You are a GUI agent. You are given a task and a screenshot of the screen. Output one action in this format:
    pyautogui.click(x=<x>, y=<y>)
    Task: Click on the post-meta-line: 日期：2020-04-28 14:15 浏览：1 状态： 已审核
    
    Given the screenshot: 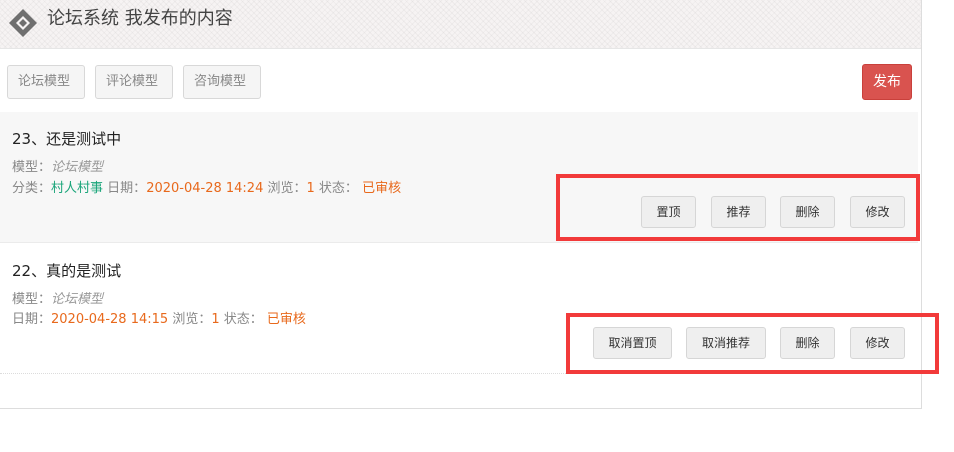 What is the action you would take?
    pyautogui.click(x=159, y=317)
    